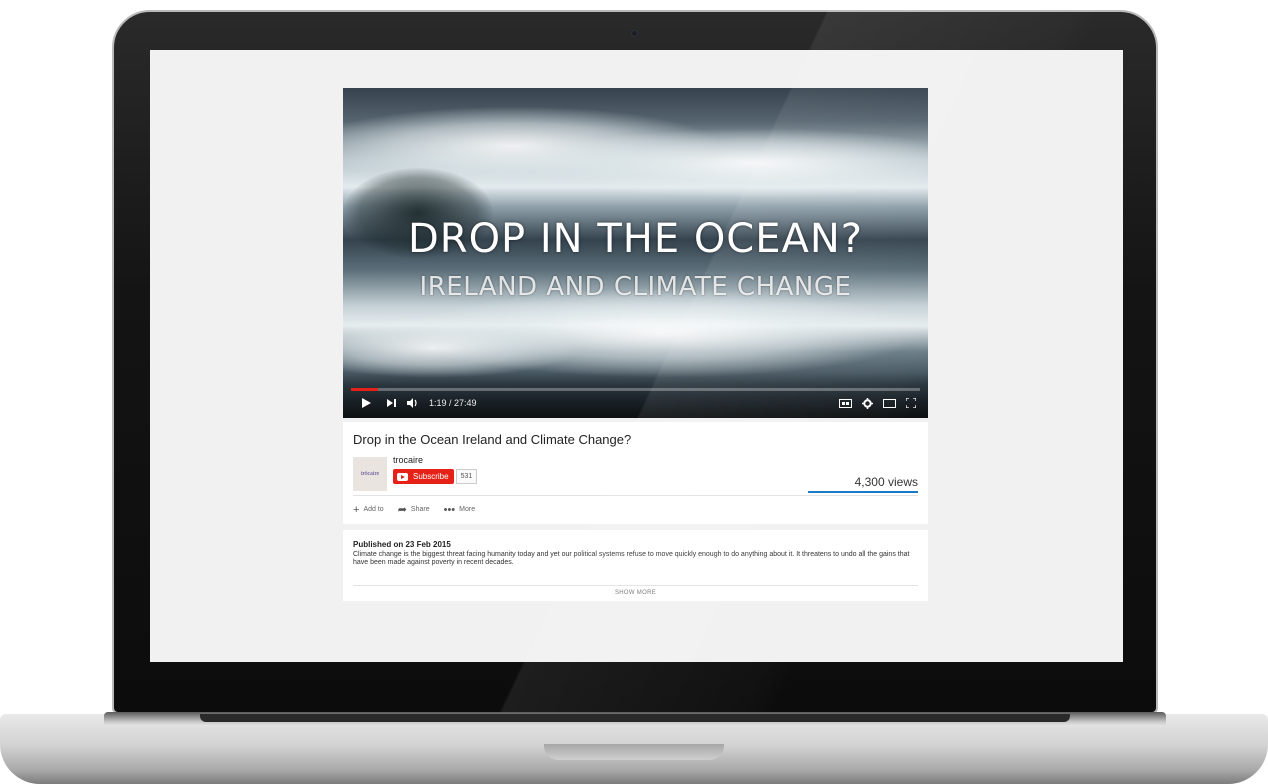 This screenshot has height=784, width=1268. What do you see at coordinates (634, 752) in the screenshot?
I see `lid-notch` at bounding box center [634, 752].